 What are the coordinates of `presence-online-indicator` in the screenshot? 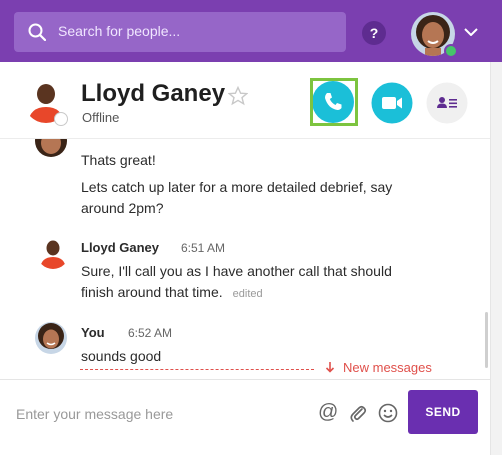 It's located at (451, 51).